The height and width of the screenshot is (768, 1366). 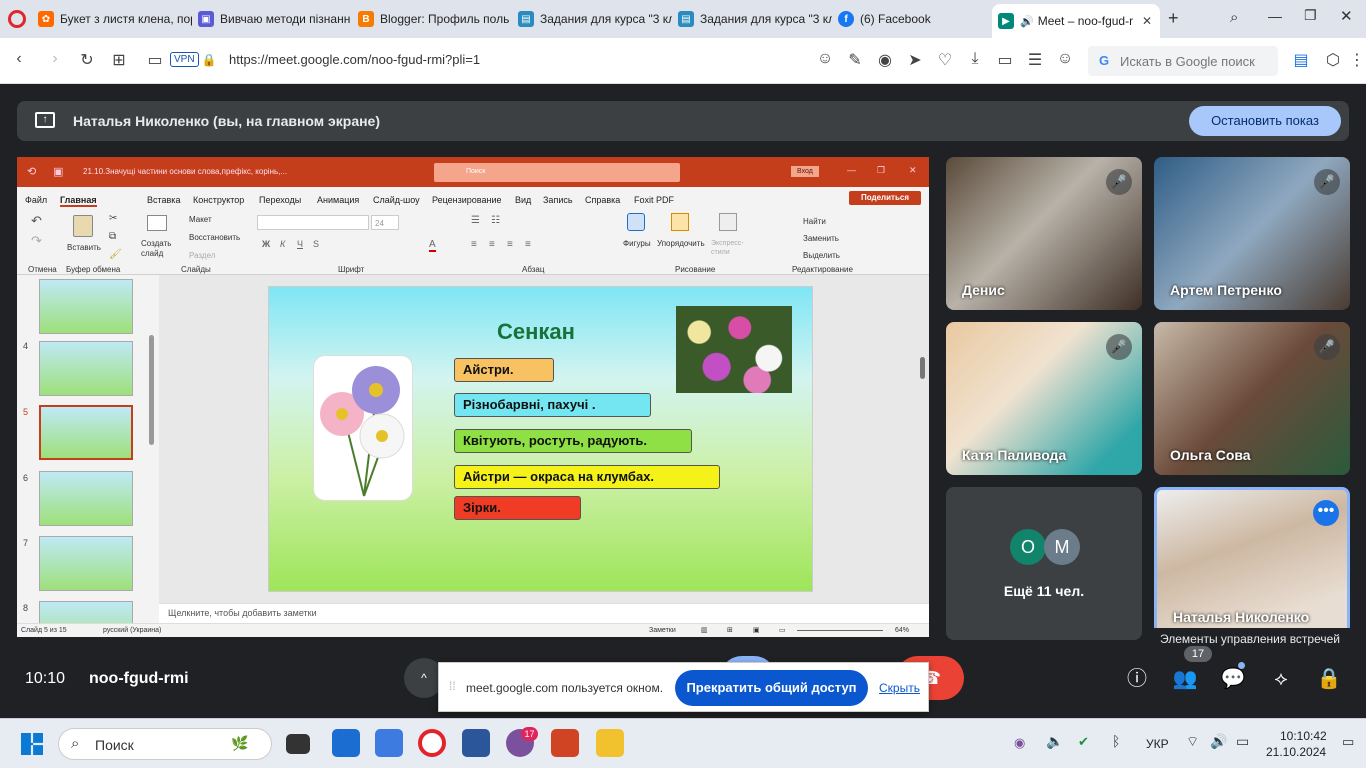 I want to click on ribbon-tab-view: Вид, so click(x=523, y=200).